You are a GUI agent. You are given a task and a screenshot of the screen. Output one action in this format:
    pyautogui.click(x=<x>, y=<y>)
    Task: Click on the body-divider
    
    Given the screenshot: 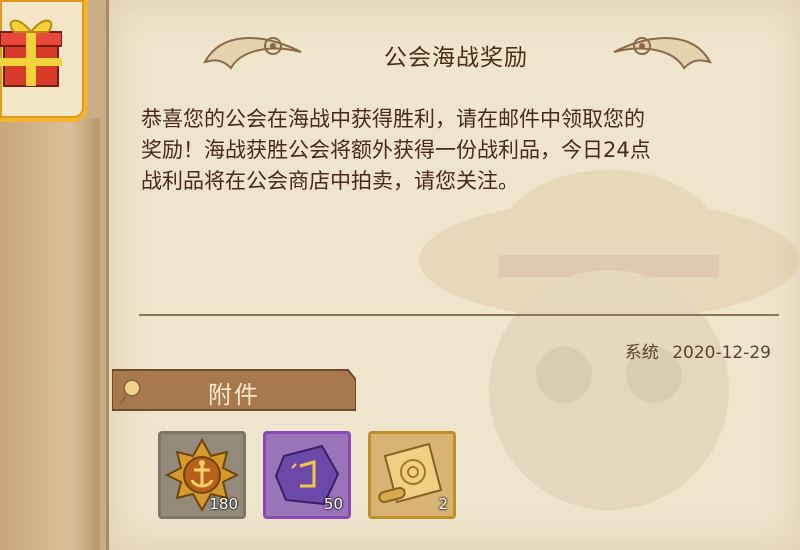 What is the action you would take?
    pyautogui.click(x=459, y=315)
    